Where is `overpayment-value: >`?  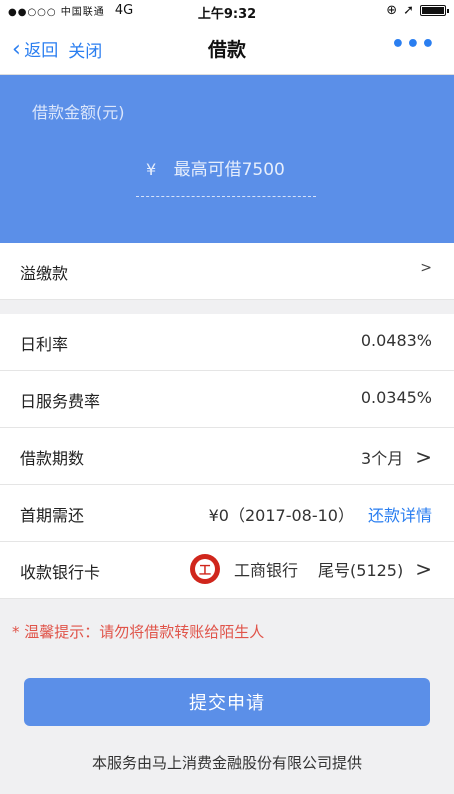
overpayment-value: > is located at coordinates (426, 268).